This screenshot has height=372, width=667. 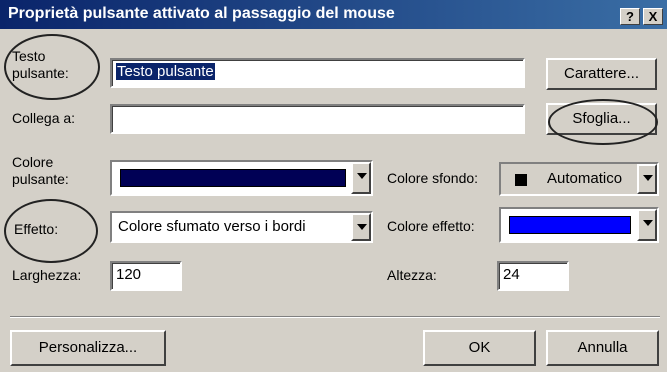 What do you see at coordinates (521, 180) in the screenshot?
I see `bg-color-swatch` at bounding box center [521, 180].